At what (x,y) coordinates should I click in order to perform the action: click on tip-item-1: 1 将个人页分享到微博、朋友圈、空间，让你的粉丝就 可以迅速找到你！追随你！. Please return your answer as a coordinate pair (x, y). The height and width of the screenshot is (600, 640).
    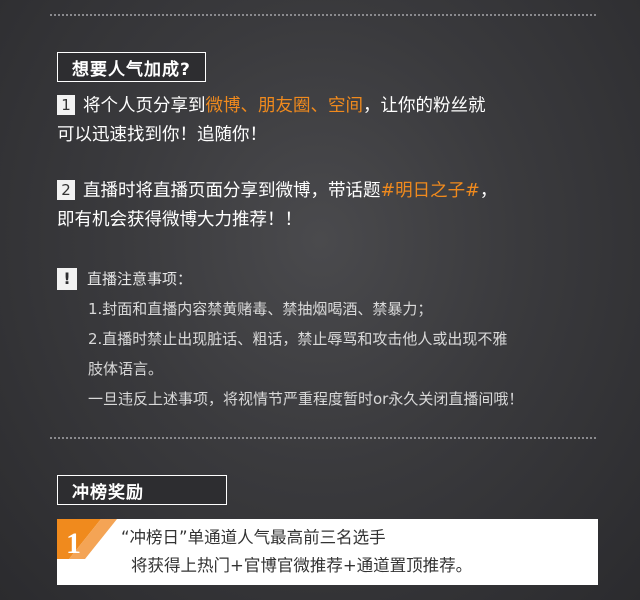
    Looking at the image, I should click on (327, 121).